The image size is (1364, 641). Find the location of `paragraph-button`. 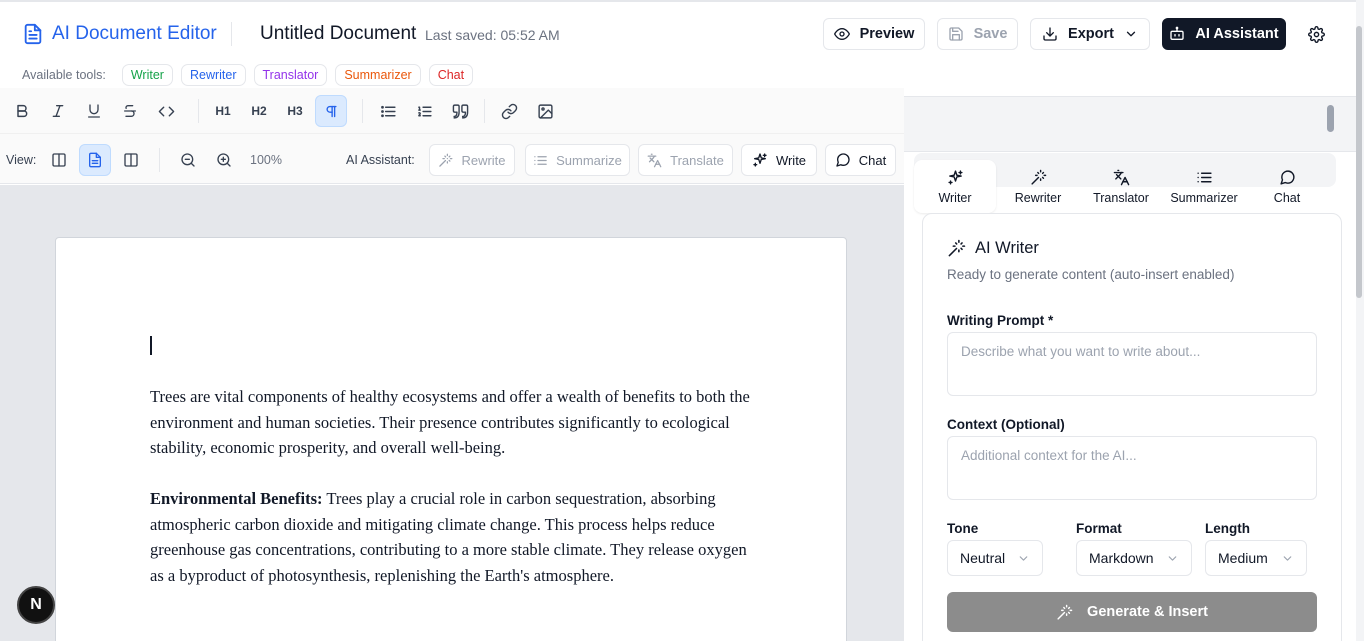

paragraph-button is located at coordinates (331, 111).